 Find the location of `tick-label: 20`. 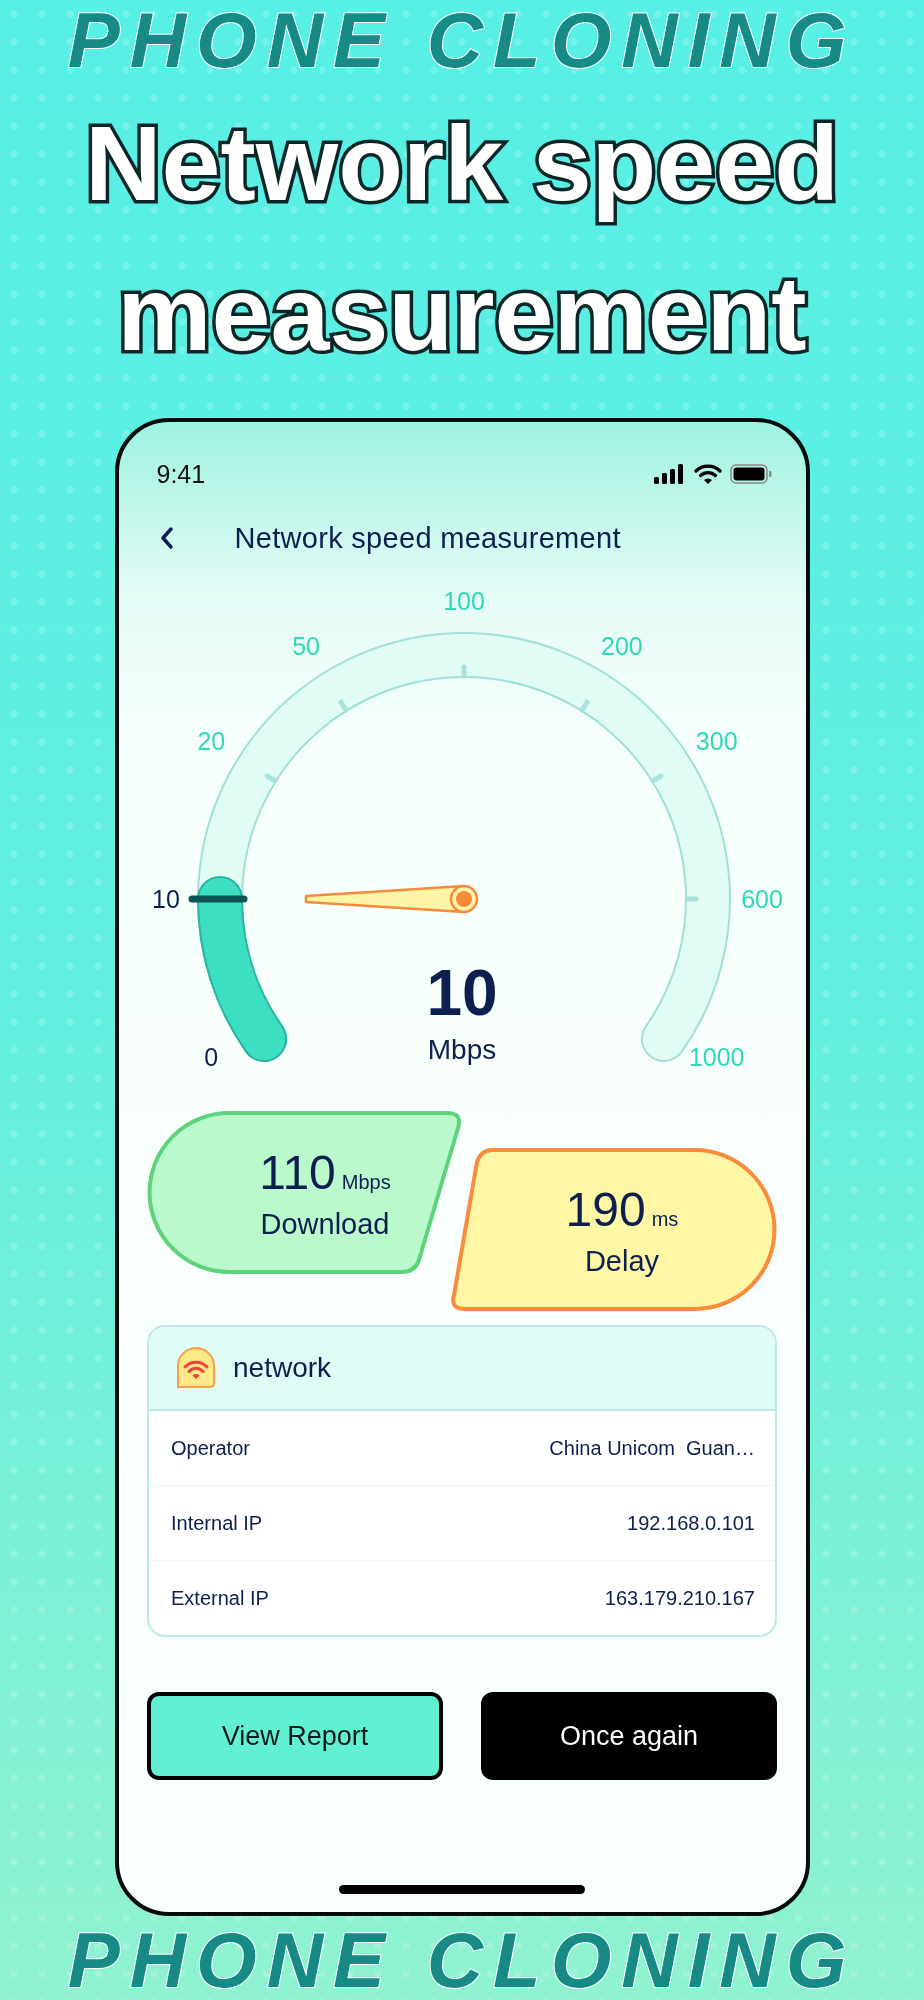

tick-label: 20 is located at coordinates (210, 741).